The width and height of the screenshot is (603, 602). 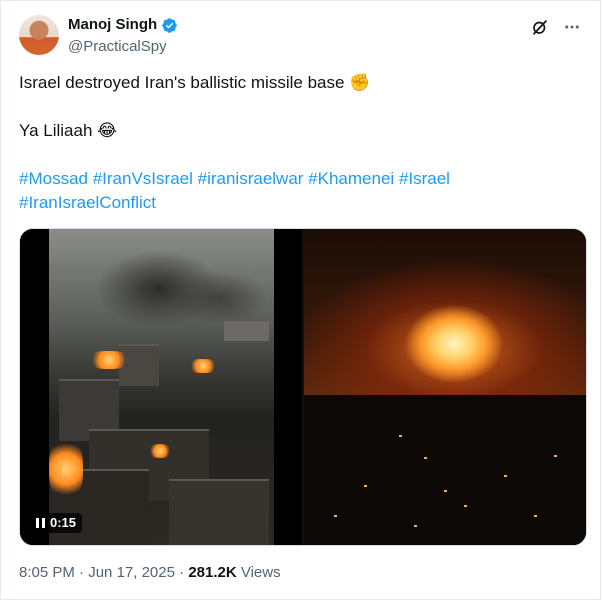 What do you see at coordinates (351, 178) in the screenshot?
I see `hashtag-link: #Khamenei` at bounding box center [351, 178].